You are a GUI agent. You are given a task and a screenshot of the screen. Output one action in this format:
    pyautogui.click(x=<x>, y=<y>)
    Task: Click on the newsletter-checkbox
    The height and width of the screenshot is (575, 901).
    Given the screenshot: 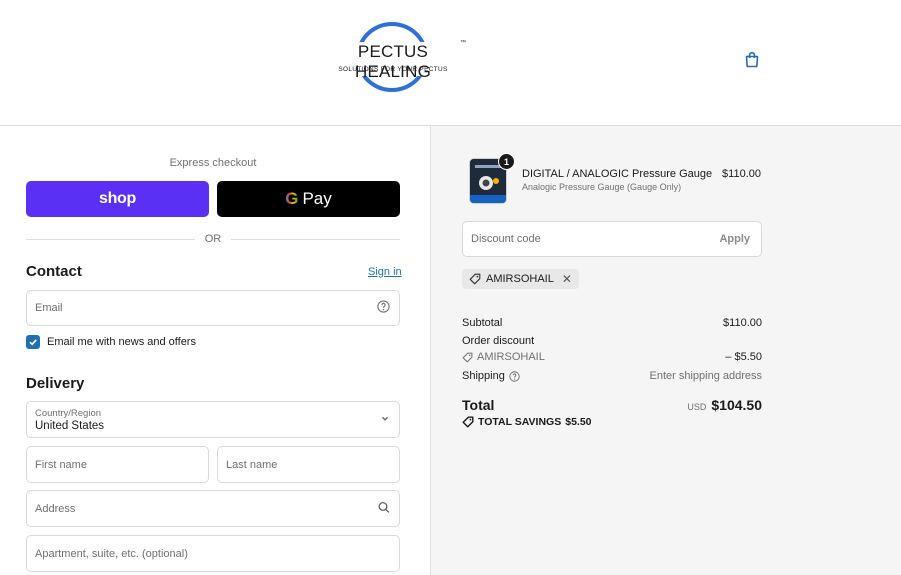 What is the action you would take?
    pyautogui.click(x=33, y=342)
    